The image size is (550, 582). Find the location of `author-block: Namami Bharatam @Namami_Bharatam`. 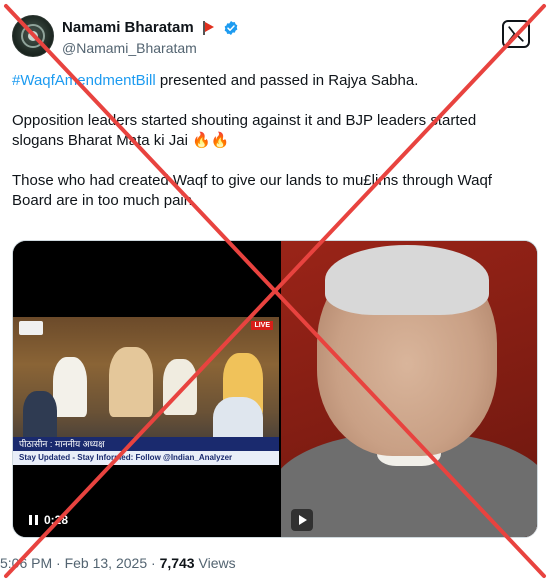

author-block: Namami Bharatam @Namami_Bharatam is located at coordinates (150, 37).